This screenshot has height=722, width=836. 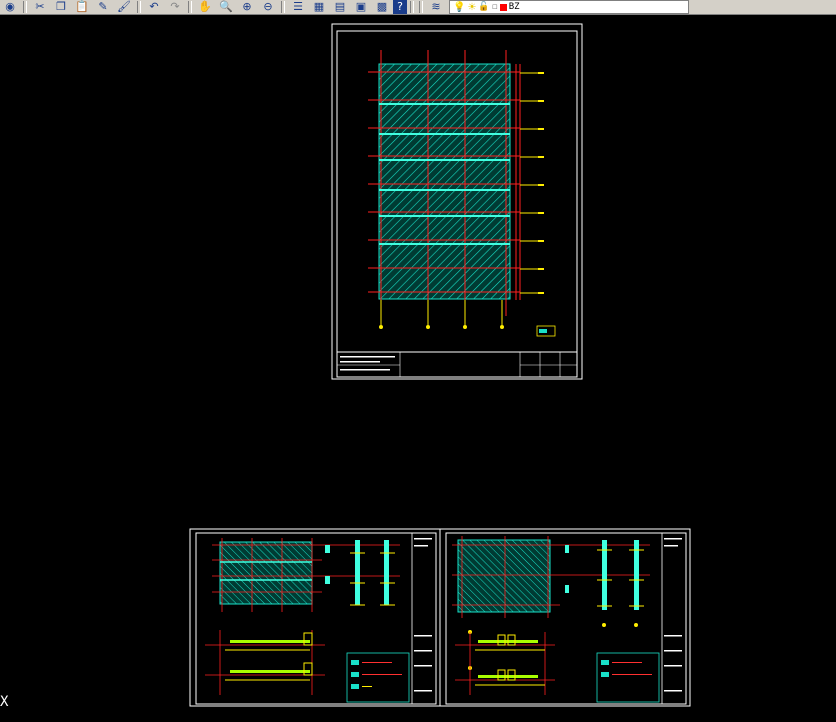 What do you see at coordinates (400, 7) in the screenshot?
I see `help-icon: ?` at bounding box center [400, 7].